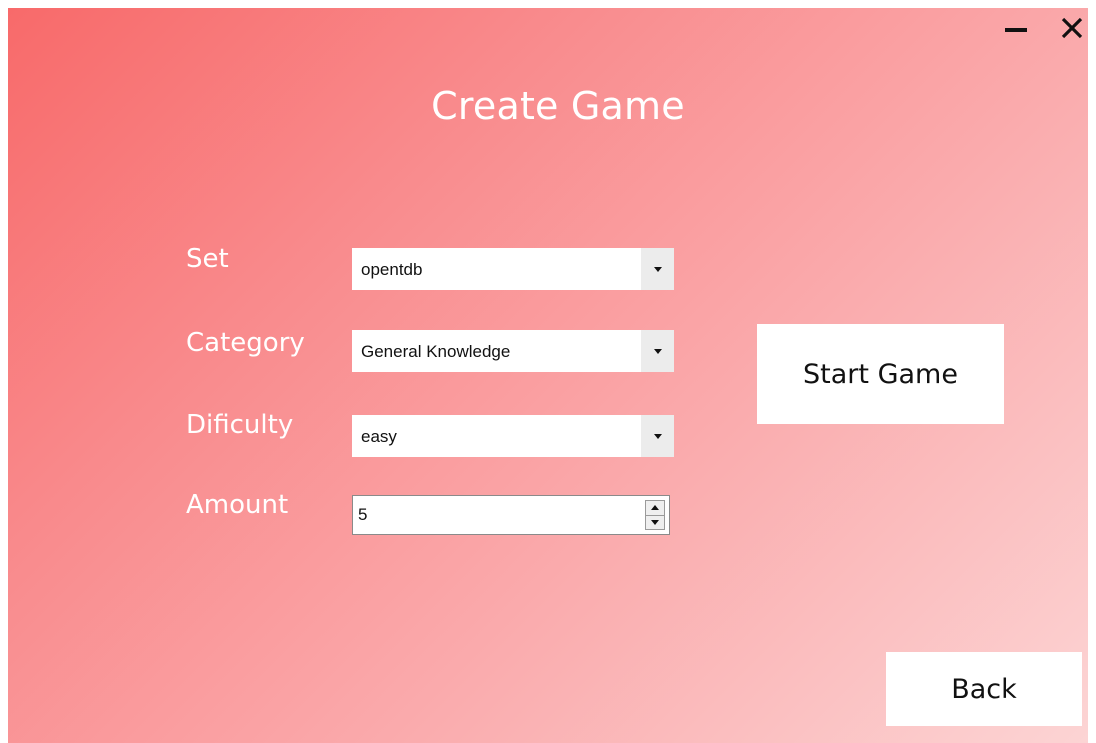 The image size is (1096, 743). What do you see at coordinates (392, 269) in the screenshot?
I see `set-value: opentdb` at bounding box center [392, 269].